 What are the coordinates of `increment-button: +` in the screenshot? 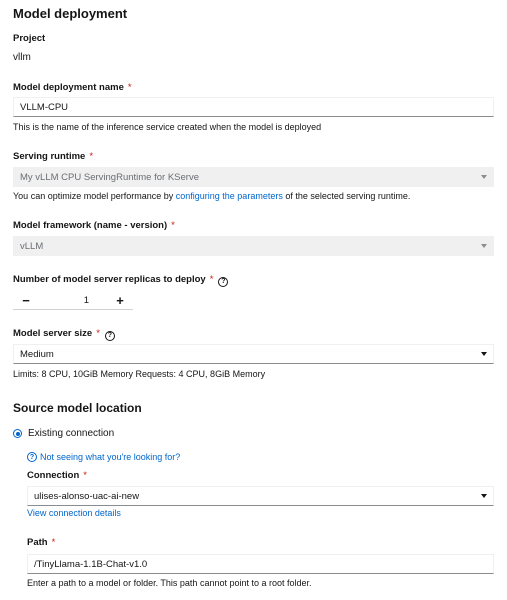 It's located at (120, 300).